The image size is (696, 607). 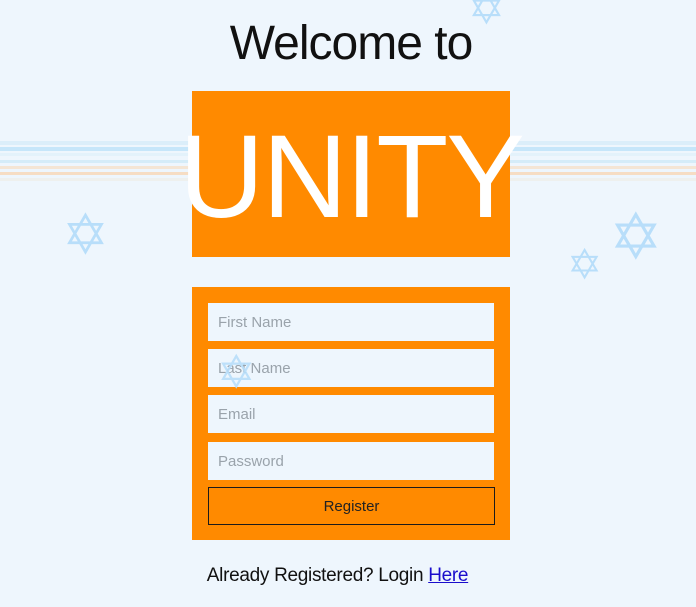 What do you see at coordinates (317, 575) in the screenshot?
I see `login-prompt-text: Already Registered? Login` at bounding box center [317, 575].